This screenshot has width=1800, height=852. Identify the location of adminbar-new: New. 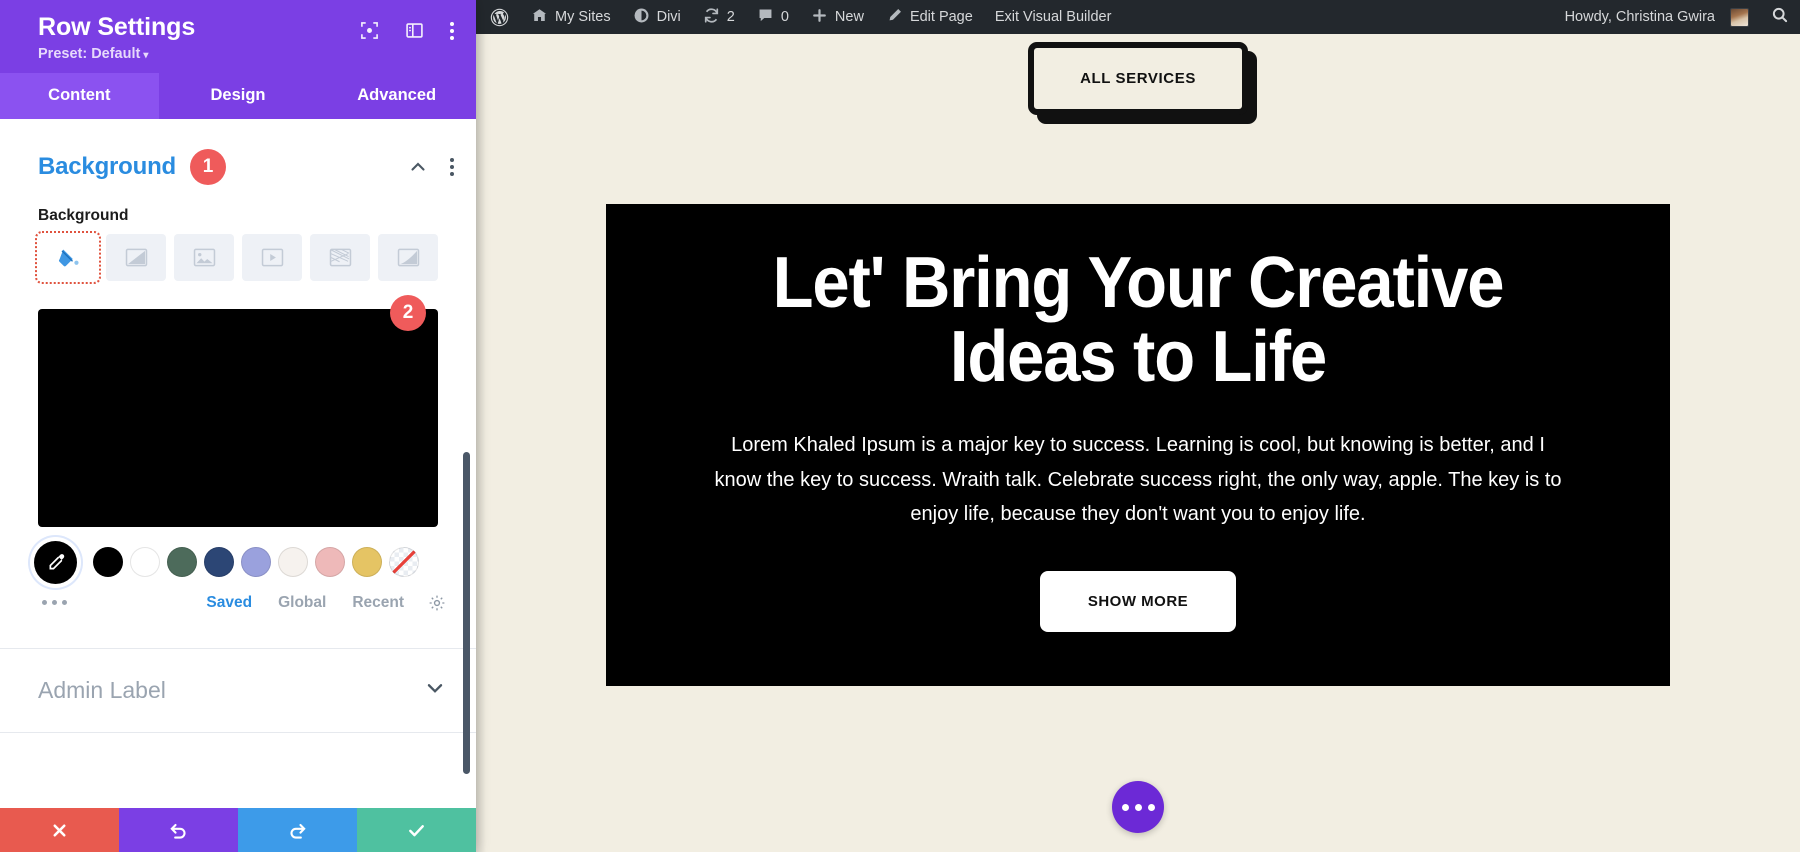
(837, 17).